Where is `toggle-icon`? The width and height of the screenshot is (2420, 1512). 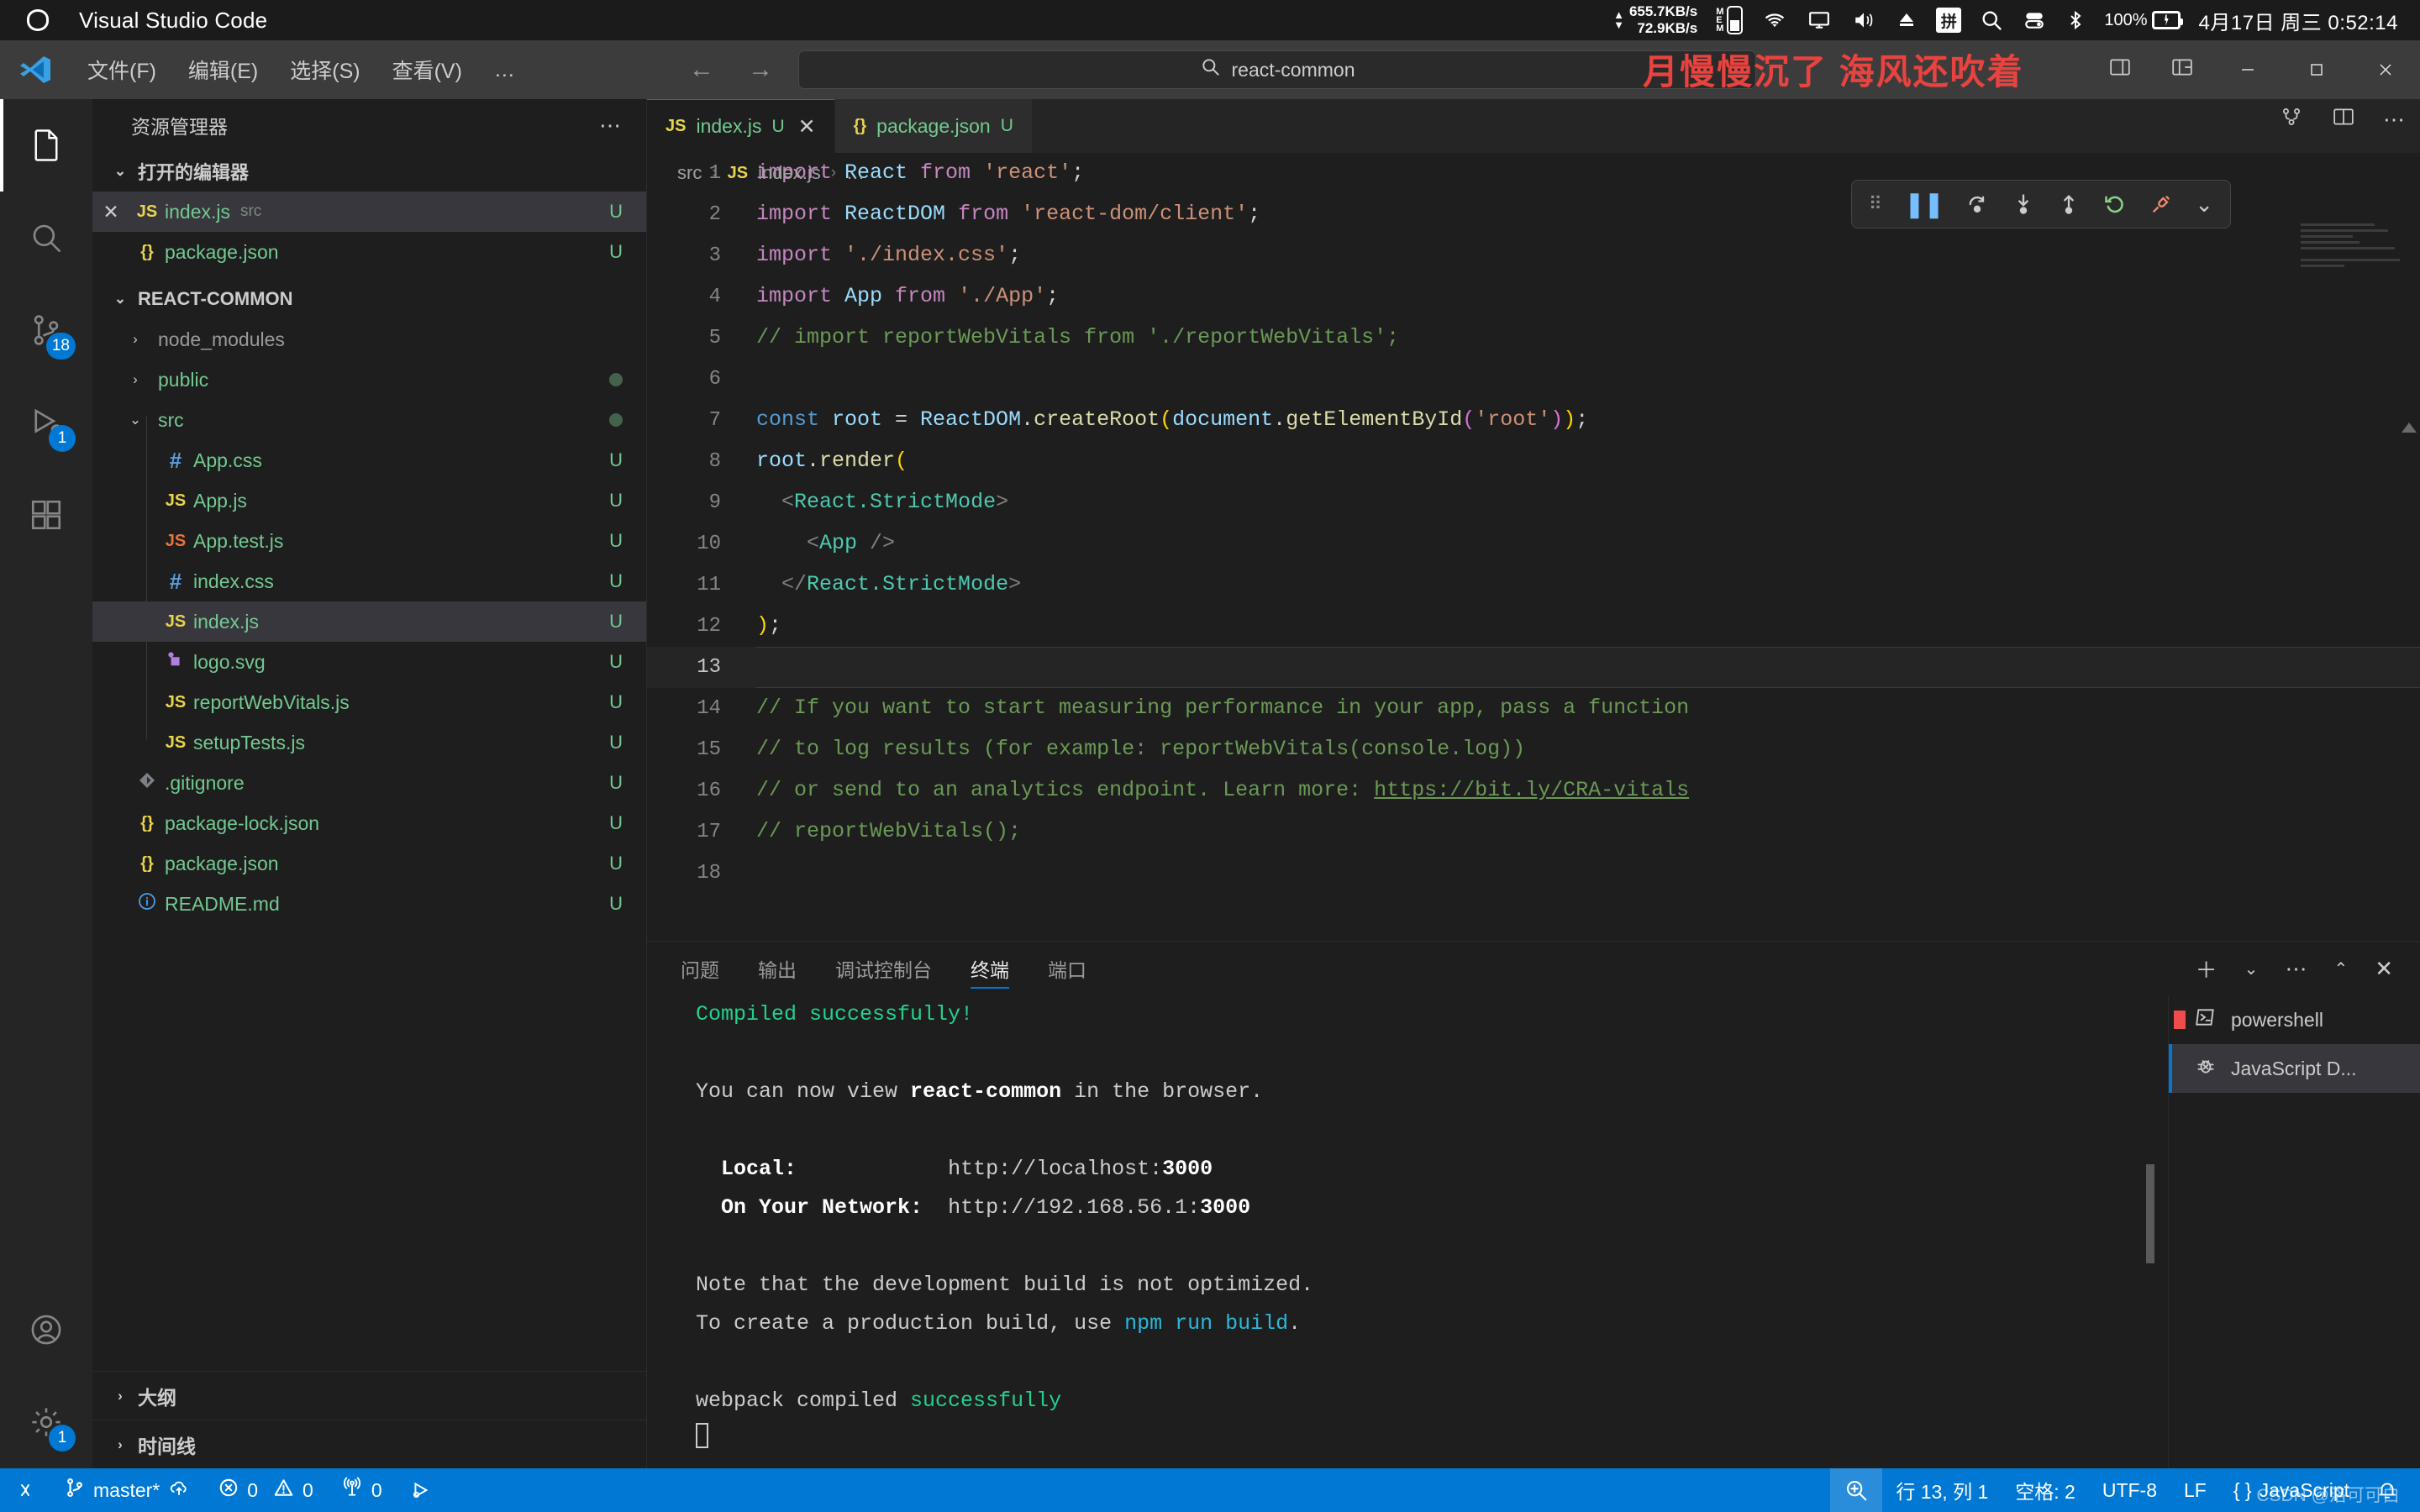 toggle-icon is located at coordinates (2035, 20).